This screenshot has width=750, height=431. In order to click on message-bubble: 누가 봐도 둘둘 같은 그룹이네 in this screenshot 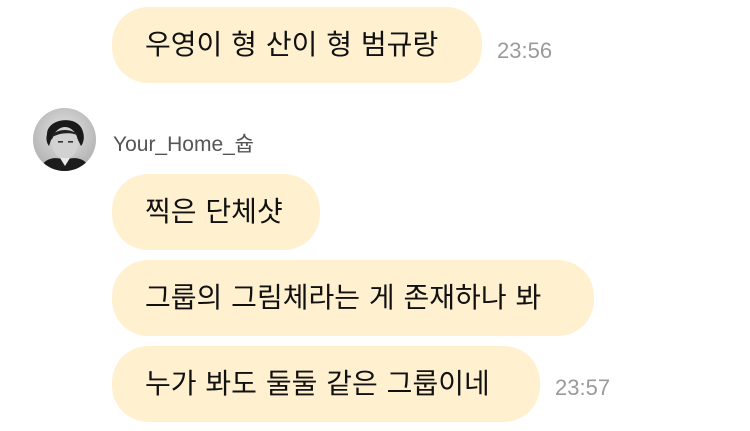, I will do `click(326, 384)`.